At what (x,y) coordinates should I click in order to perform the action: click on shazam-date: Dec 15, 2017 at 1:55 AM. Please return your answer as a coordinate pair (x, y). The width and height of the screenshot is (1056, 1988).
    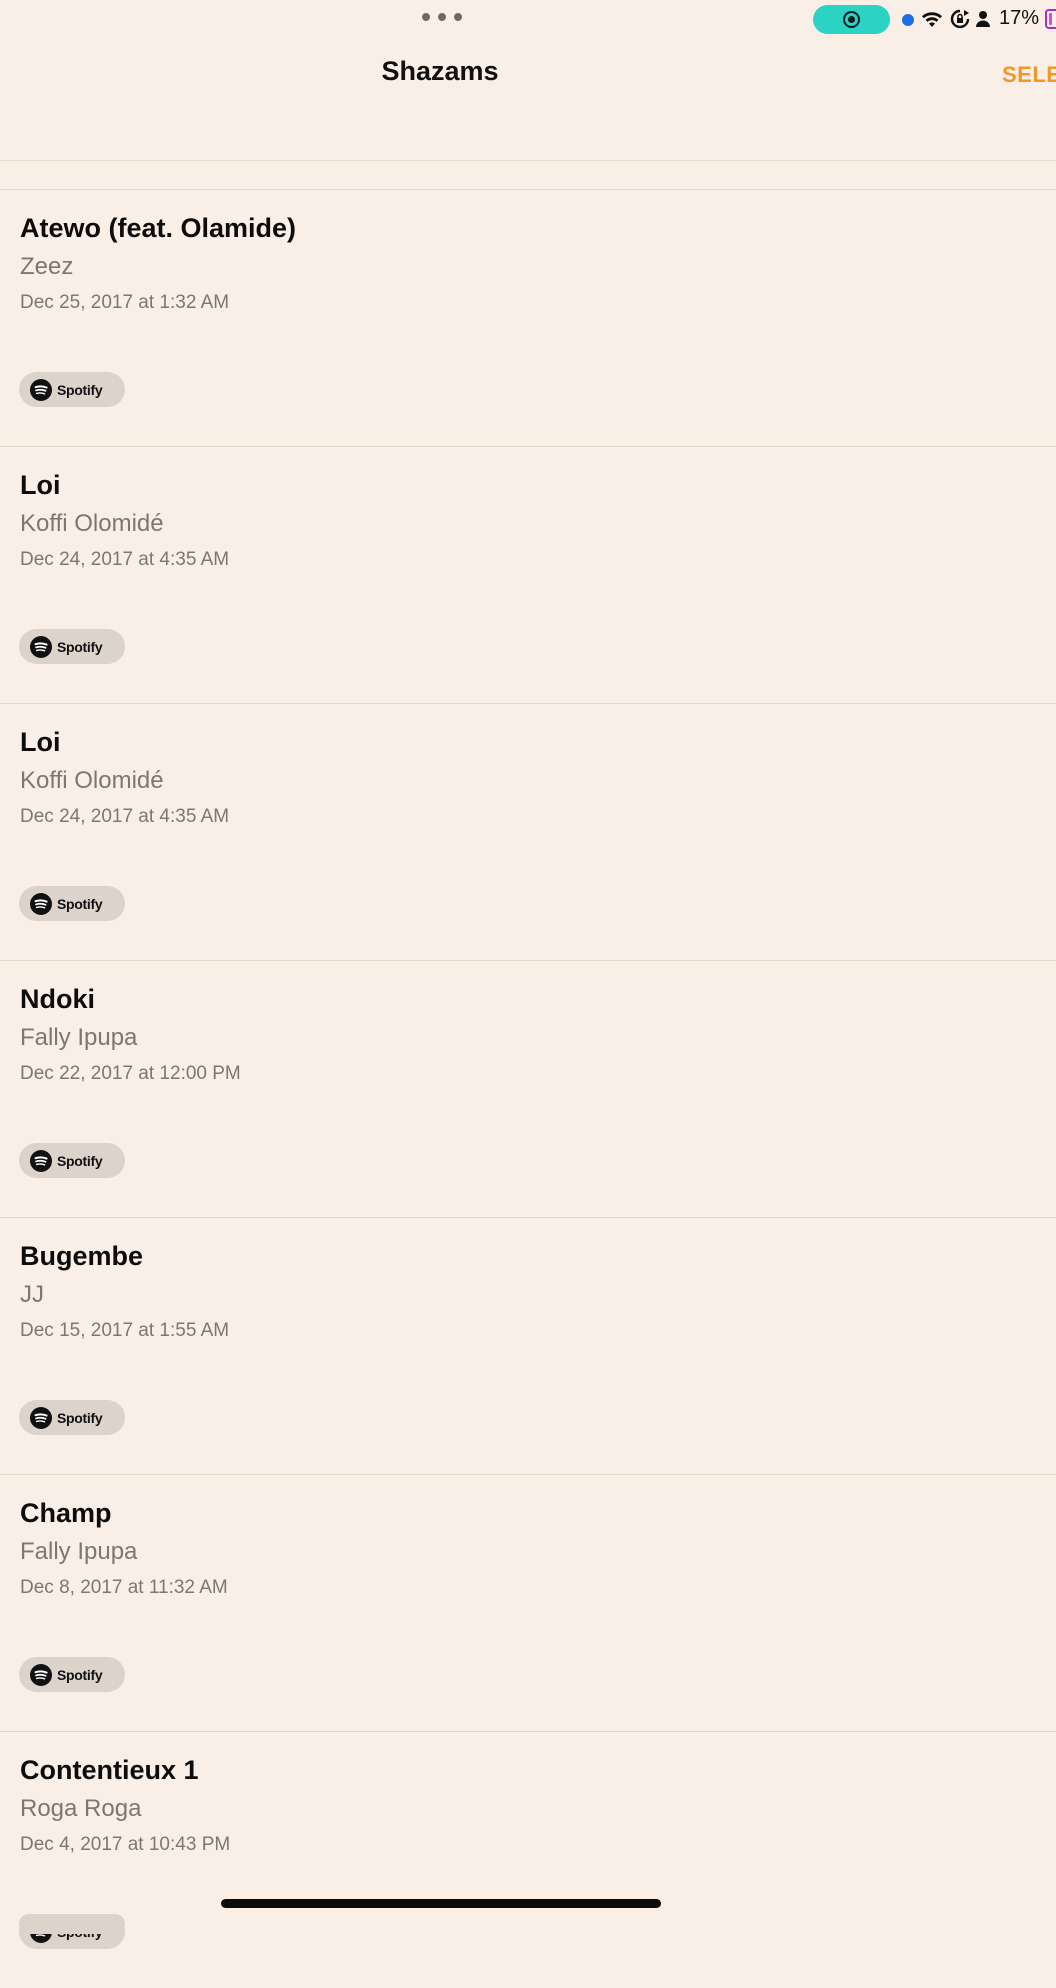
    Looking at the image, I should click on (125, 1330).